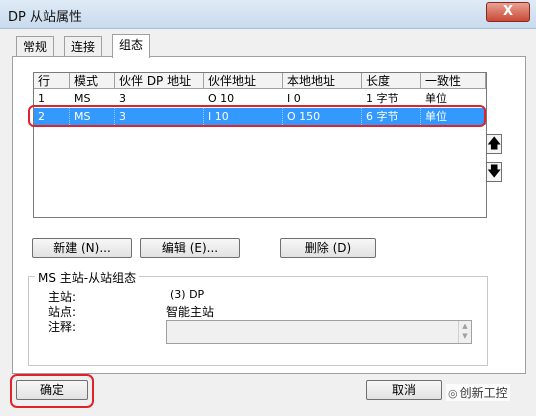 The width and height of the screenshot is (536, 416). What do you see at coordinates (190, 312) in the screenshot?
I see `station-value: 智能主站` at bounding box center [190, 312].